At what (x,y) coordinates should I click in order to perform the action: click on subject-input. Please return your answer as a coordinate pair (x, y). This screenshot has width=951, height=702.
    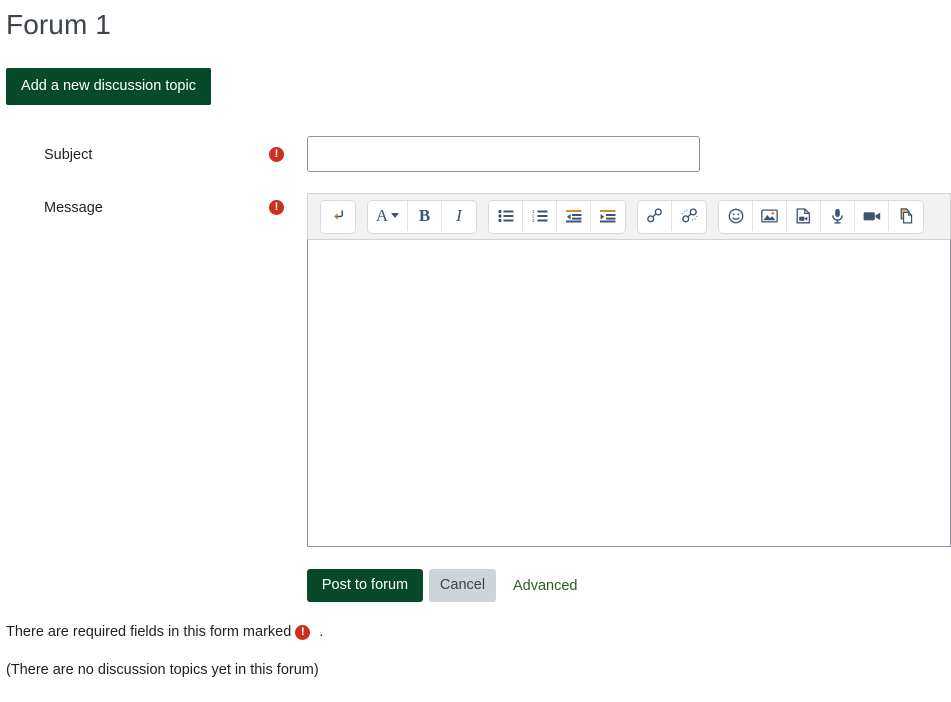
    Looking at the image, I should click on (503, 154).